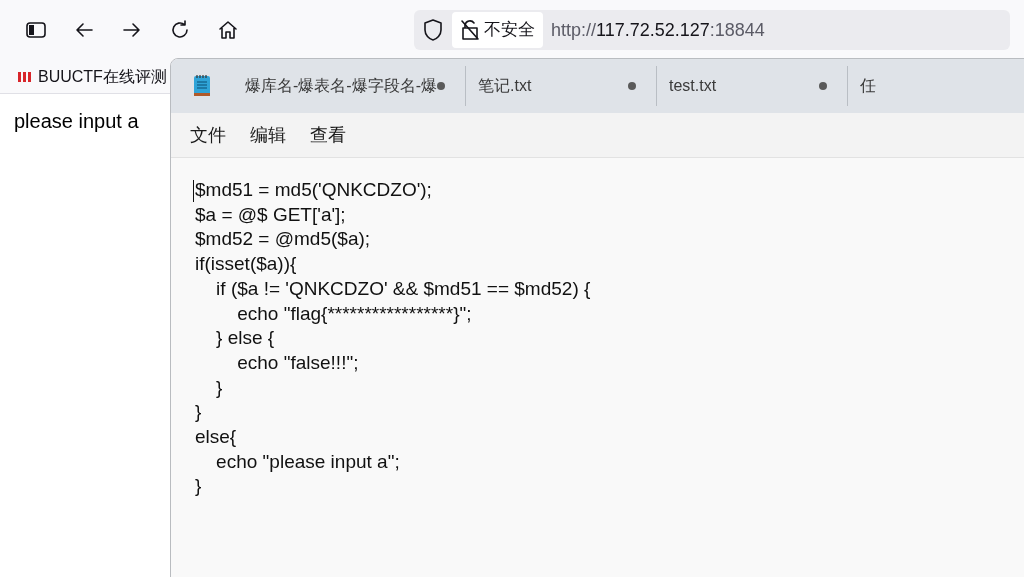 This screenshot has height=577, width=1024. What do you see at coordinates (349, 86) in the screenshot?
I see `file-tab: 爆库名-爆表名-爆字段名-爆` at bounding box center [349, 86].